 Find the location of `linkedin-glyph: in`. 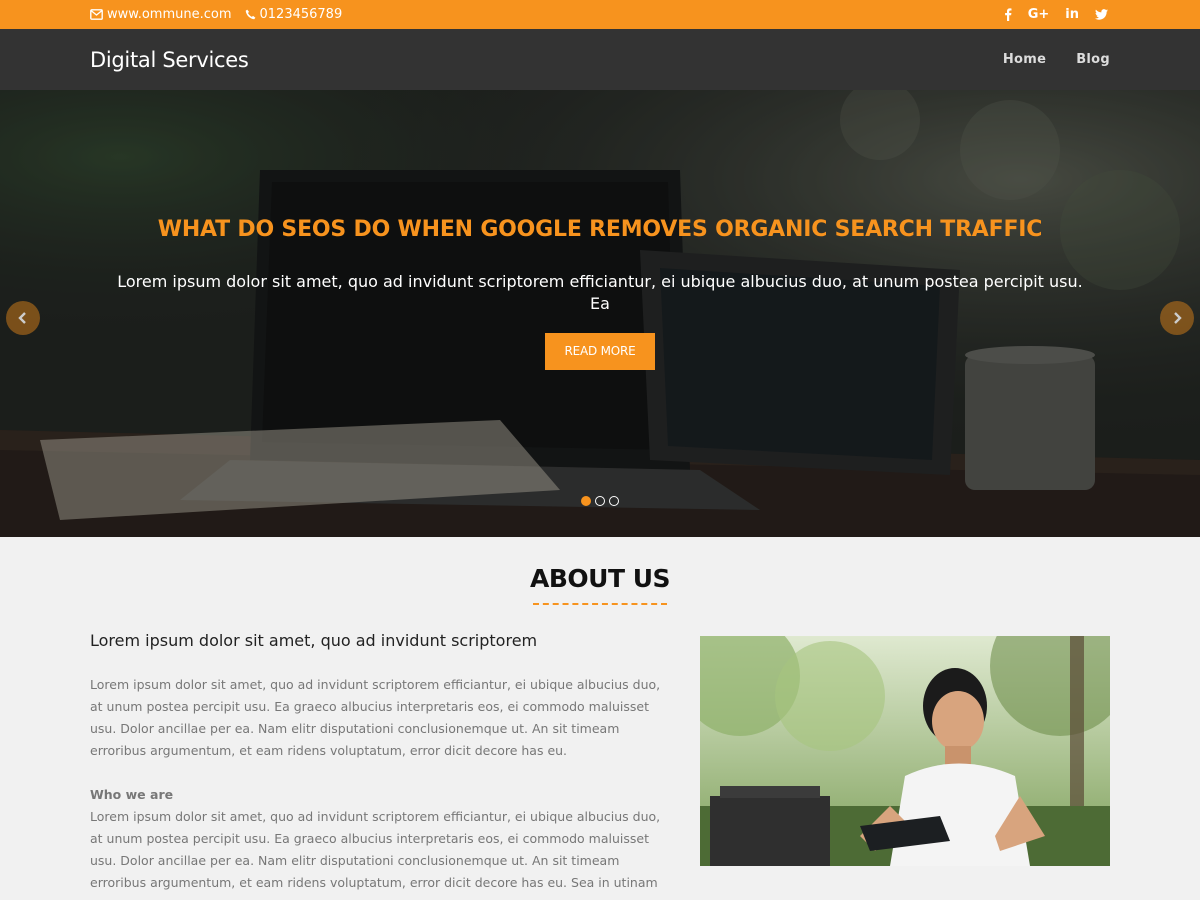

linkedin-glyph: in is located at coordinates (1072, 14).